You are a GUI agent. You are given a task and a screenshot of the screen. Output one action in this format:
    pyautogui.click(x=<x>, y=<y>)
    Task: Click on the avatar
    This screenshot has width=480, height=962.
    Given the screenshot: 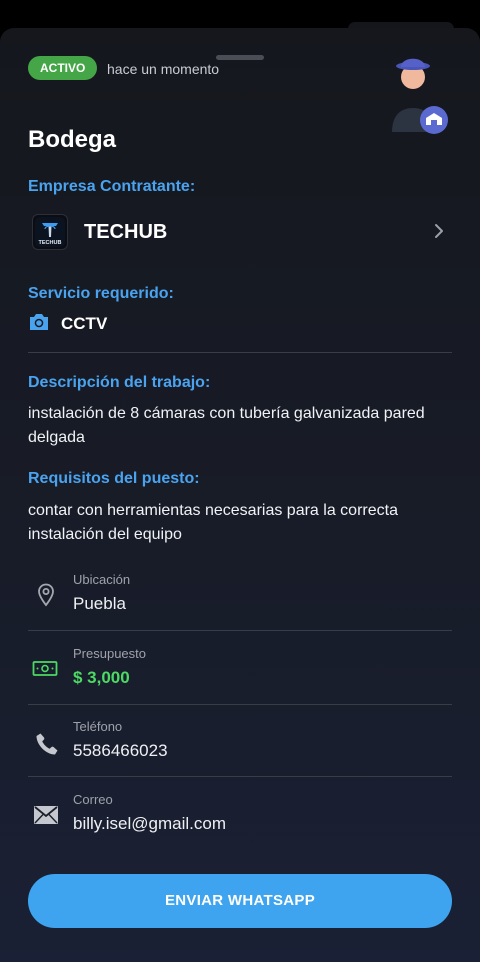 What is the action you would take?
    pyautogui.click(x=419, y=97)
    